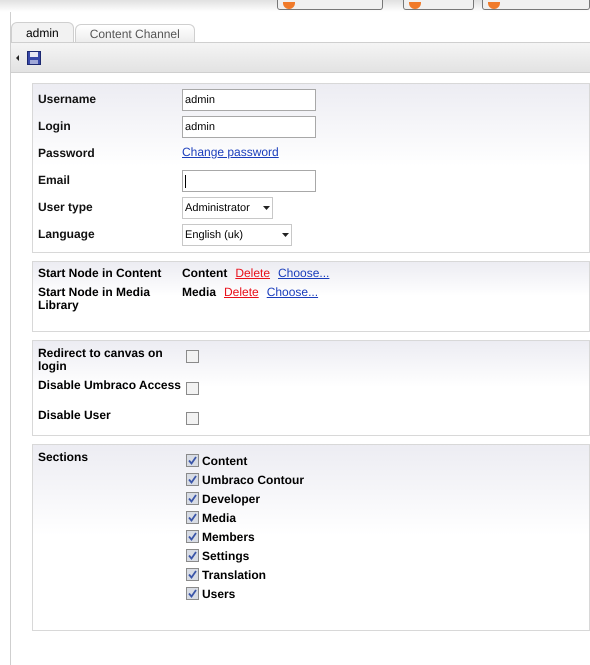 Image resolution: width=590 pixels, height=665 pixels. I want to click on field-label: Password, so click(67, 153).